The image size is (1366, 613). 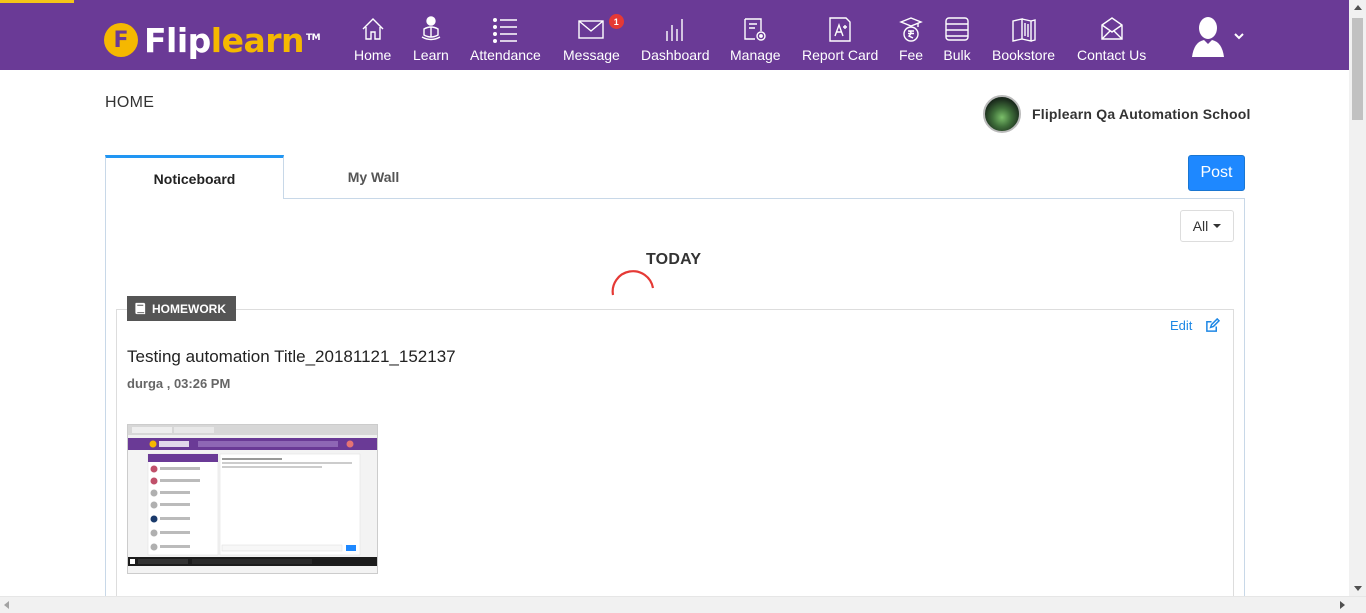 I want to click on nav-dashboard: Dashboard, so click(x=675, y=41).